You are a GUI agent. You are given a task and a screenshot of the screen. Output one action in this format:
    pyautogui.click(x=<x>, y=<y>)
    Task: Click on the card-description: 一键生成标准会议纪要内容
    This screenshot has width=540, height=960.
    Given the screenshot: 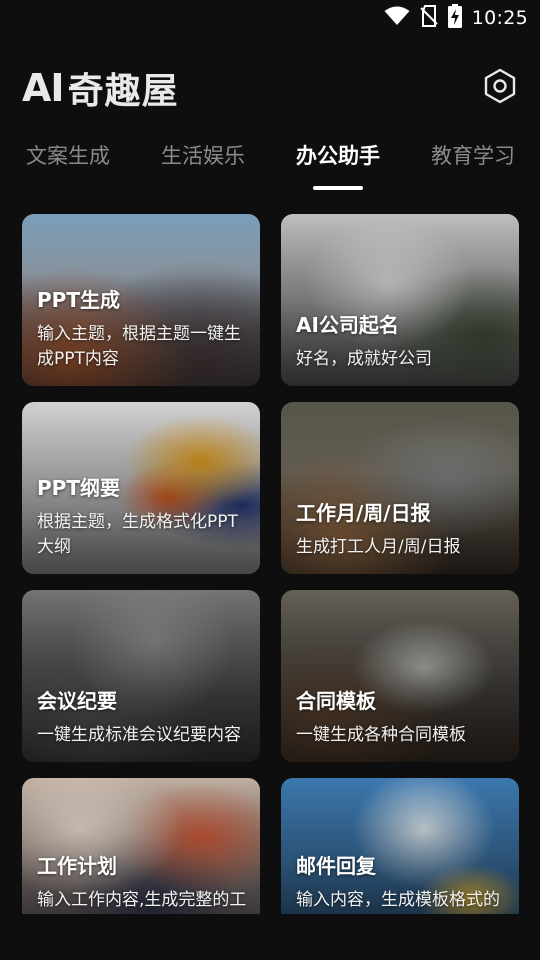 What is the action you would take?
    pyautogui.click(x=139, y=735)
    